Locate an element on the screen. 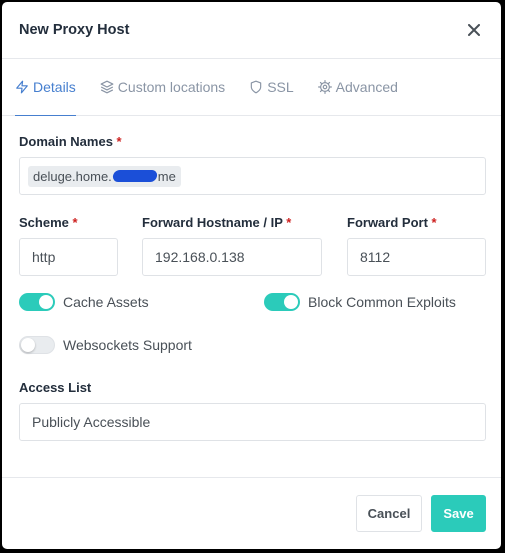 The image size is (505, 553). toggle-row-2: Websockets Support is located at coordinates (252, 345).